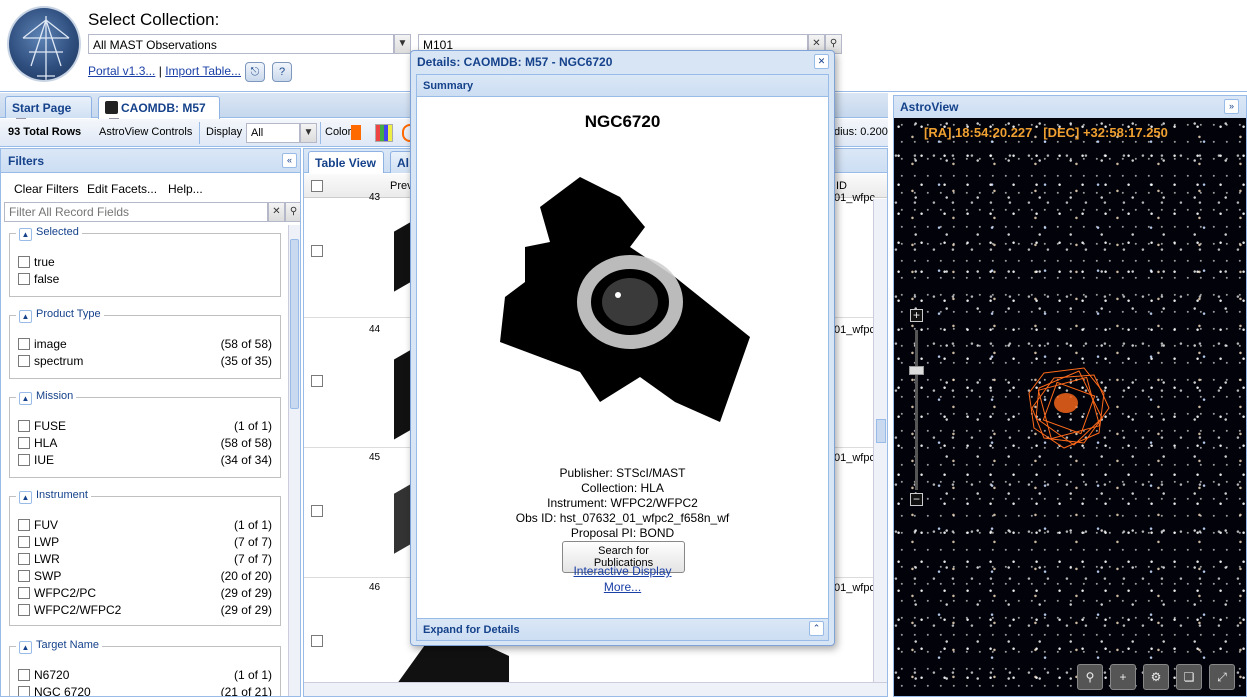 This screenshot has height=697, width=1247. I want to click on color-swatch, so click(356, 132).